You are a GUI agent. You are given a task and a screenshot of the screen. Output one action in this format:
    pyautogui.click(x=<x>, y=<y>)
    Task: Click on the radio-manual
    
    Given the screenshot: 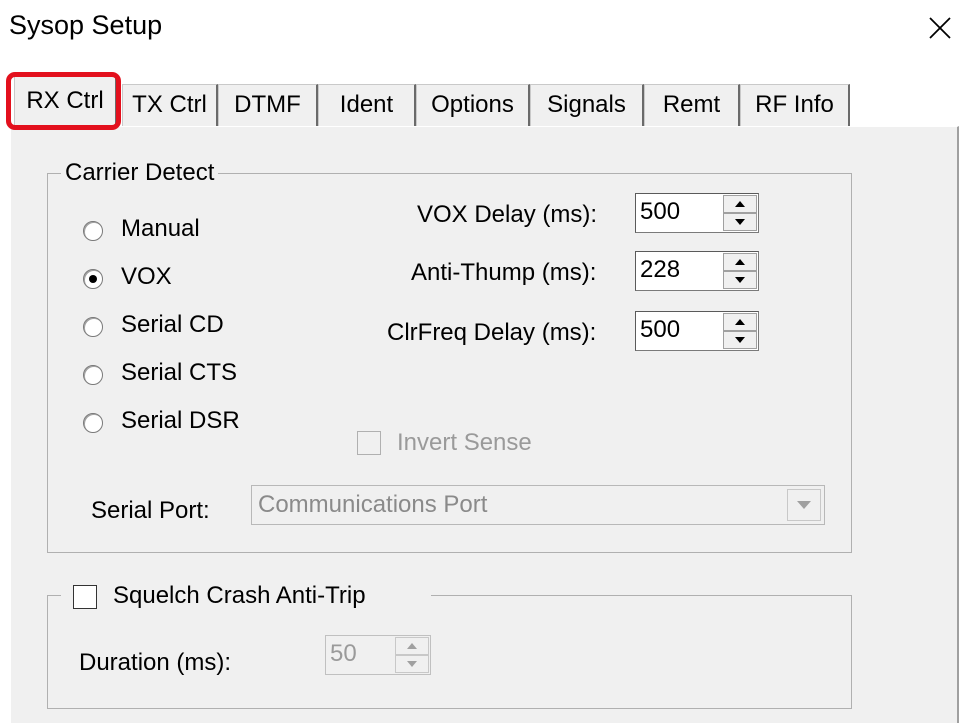 What is the action you would take?
    pyautogui.click(x=93, y=231)
    